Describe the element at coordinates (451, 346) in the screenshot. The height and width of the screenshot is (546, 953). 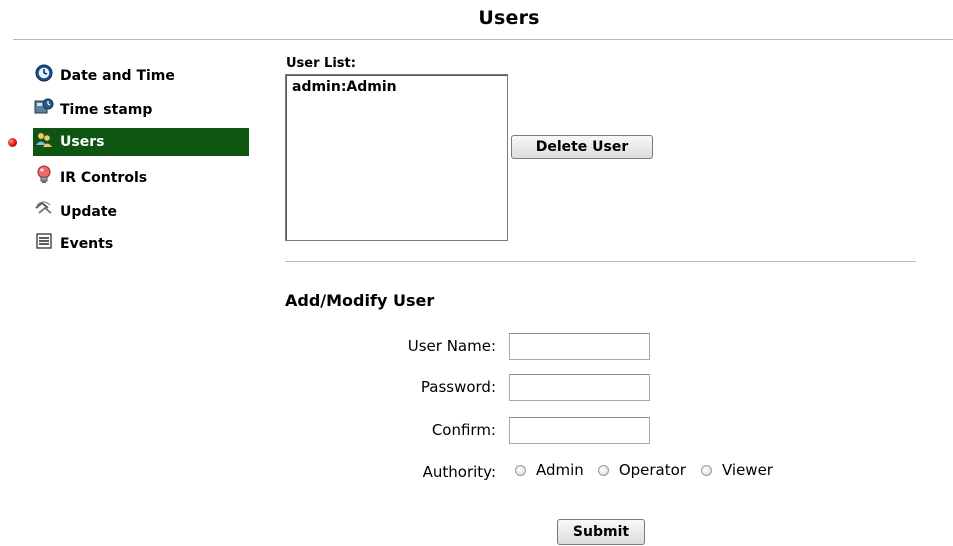
I see `username-label: User Name:` at that location.